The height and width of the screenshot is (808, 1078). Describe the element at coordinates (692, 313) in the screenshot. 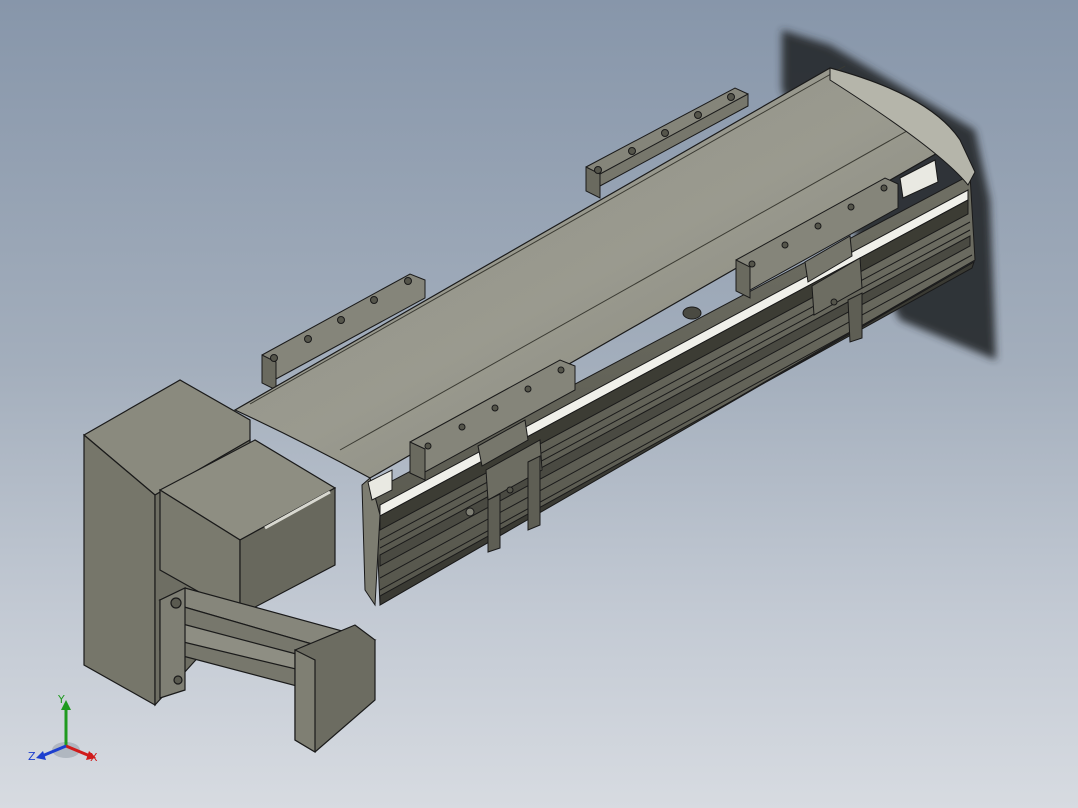

I see `top-cover-hole` at that location.